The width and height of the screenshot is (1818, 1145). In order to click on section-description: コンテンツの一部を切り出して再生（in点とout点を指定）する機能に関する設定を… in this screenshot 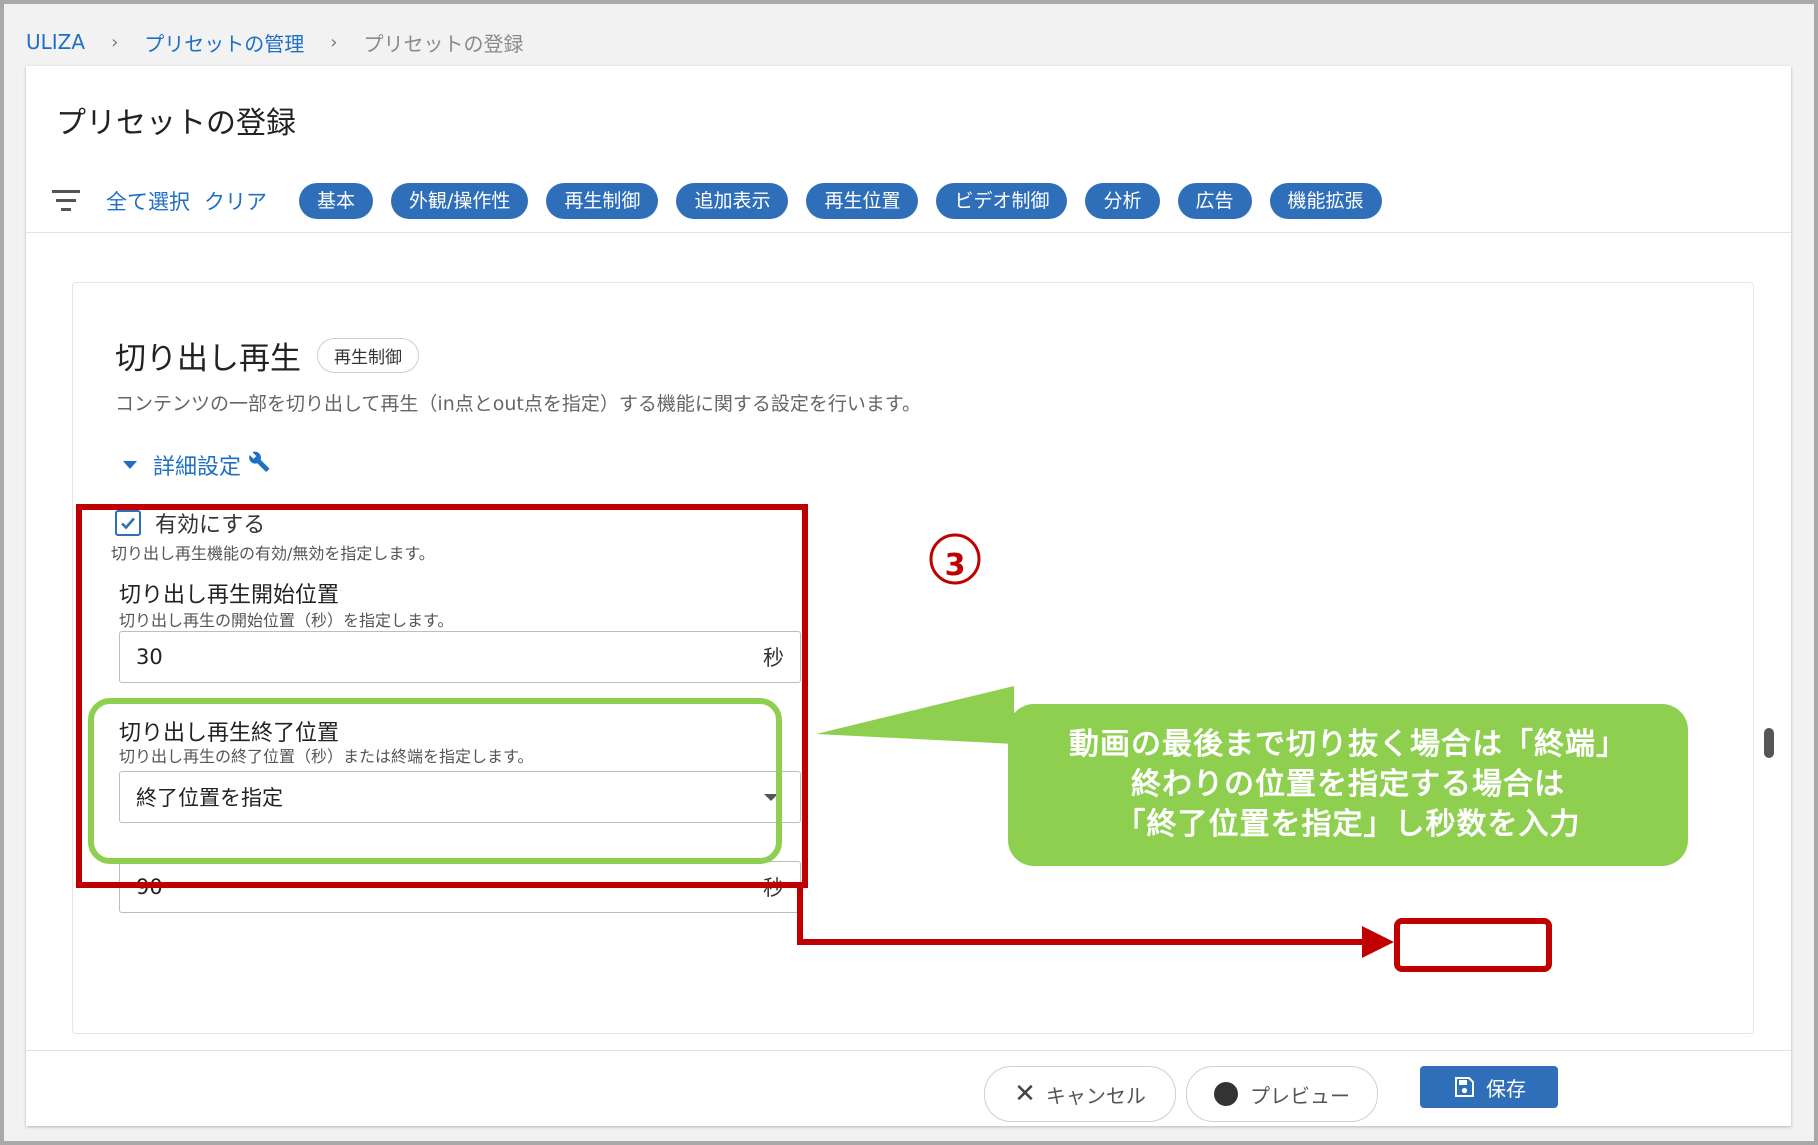, I will do `click(518, 404)`.